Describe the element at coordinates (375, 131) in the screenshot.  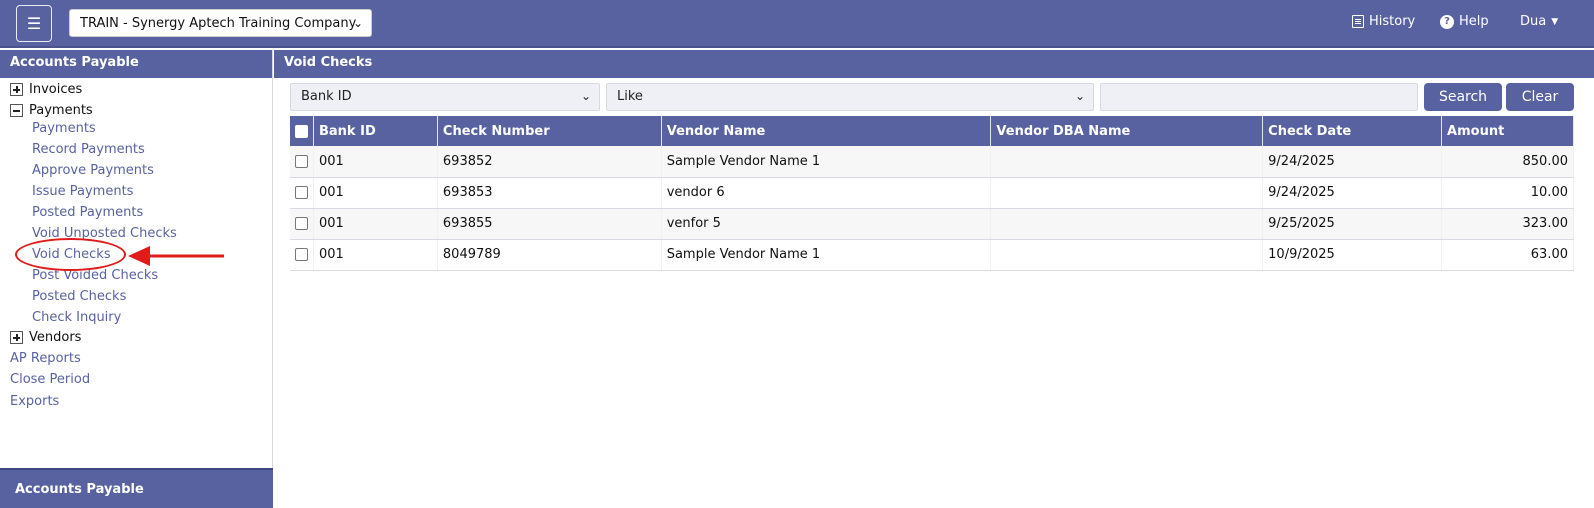
I see `column-header-bank-id: Bank ID` at that location.